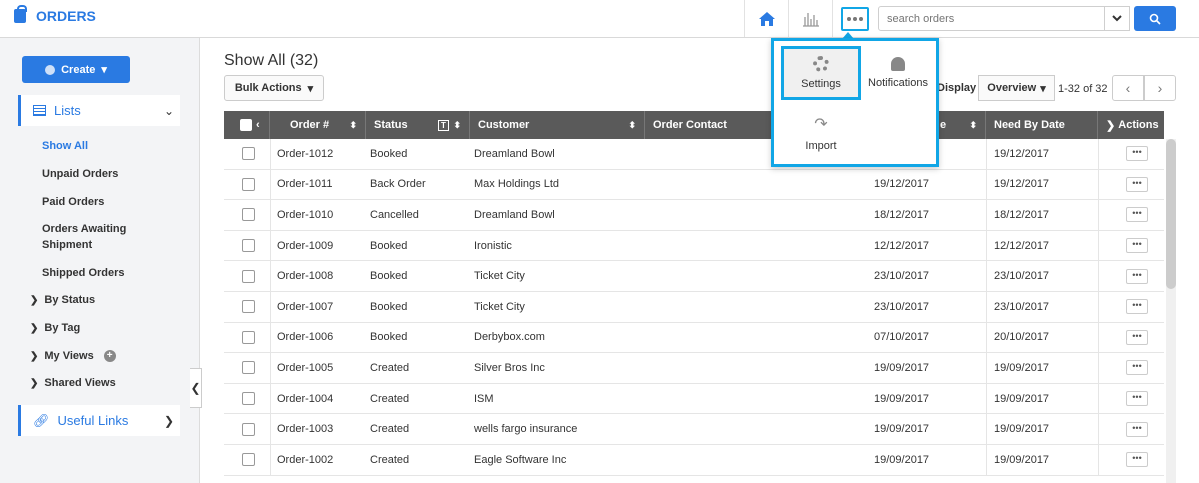 This screenshot has height=483, width=1199. What do you see at coordinates (62, 300) in the screenshot?
I see `group-by-status: ❯ By Status` at bounding box center [62, 300].